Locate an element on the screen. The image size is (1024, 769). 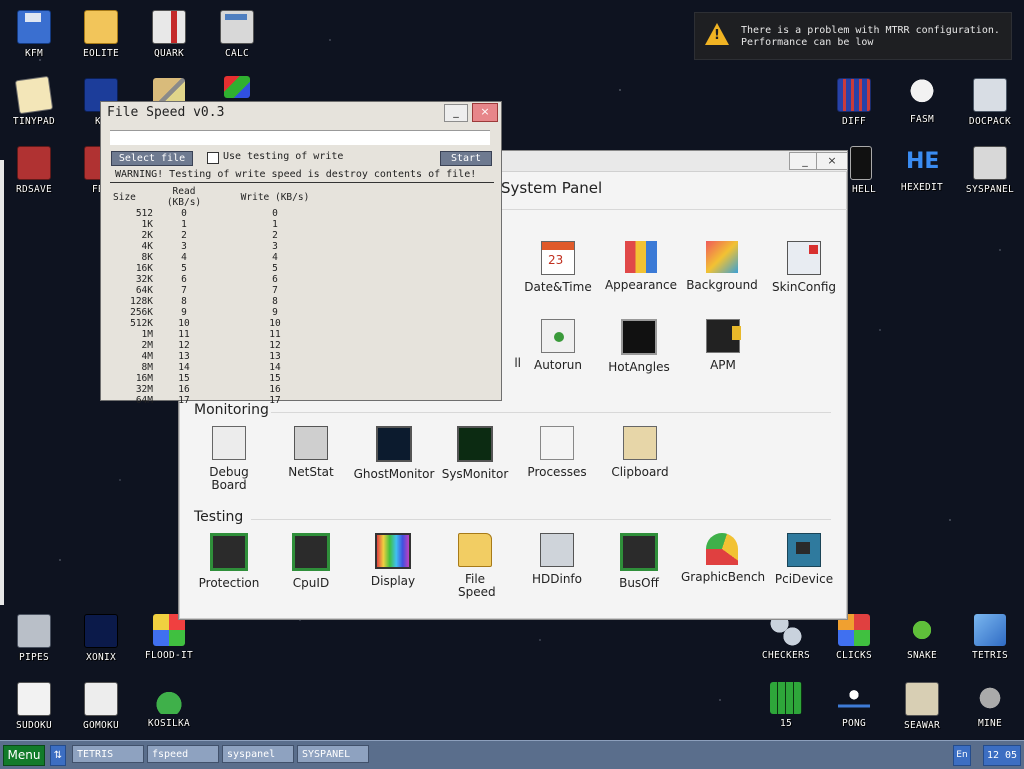
language-indicator: En is located at coordinates (962, 755).